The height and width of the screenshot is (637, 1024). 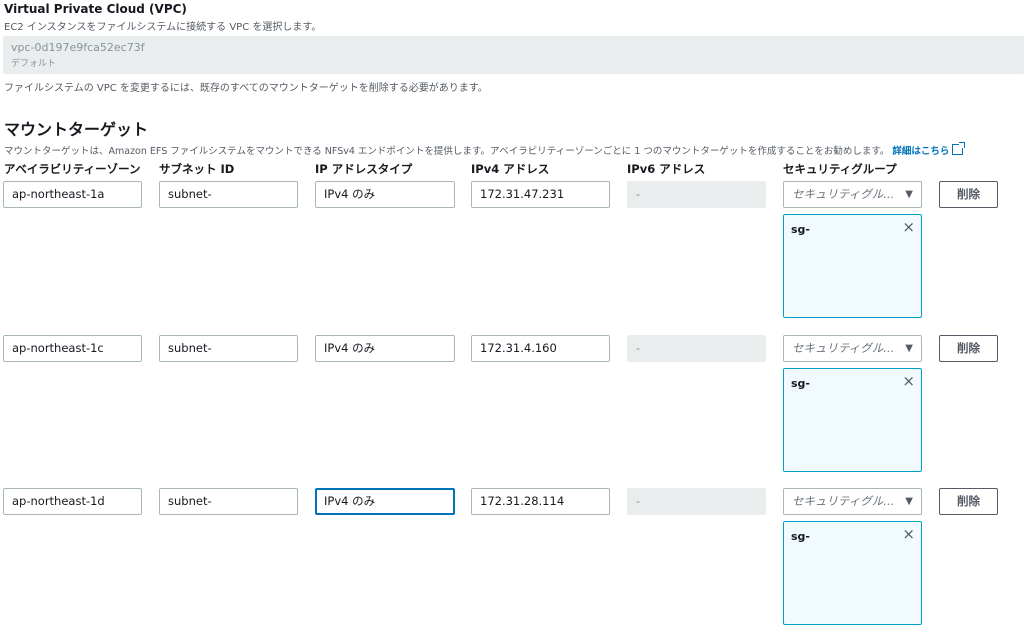 I want to click on az-select: ap-northeast-1c, so click(x=72, y=348).